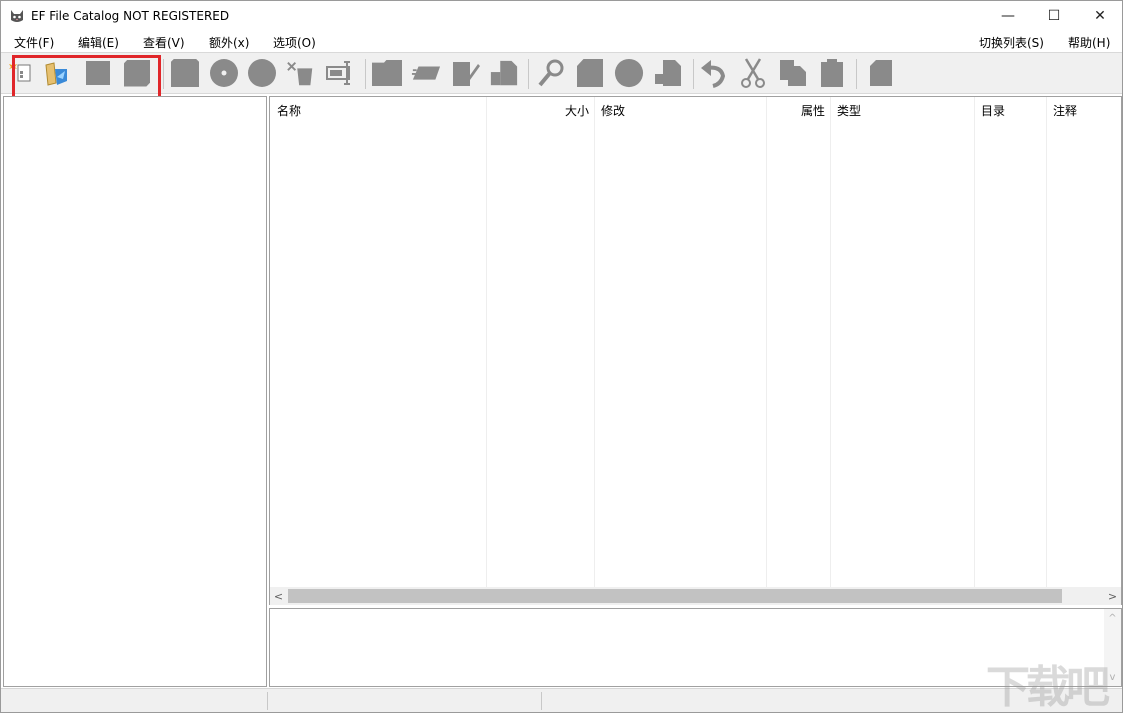 This screenshot has height=713, width=1123. I want to click on folder-open-button, so click(426, 73).